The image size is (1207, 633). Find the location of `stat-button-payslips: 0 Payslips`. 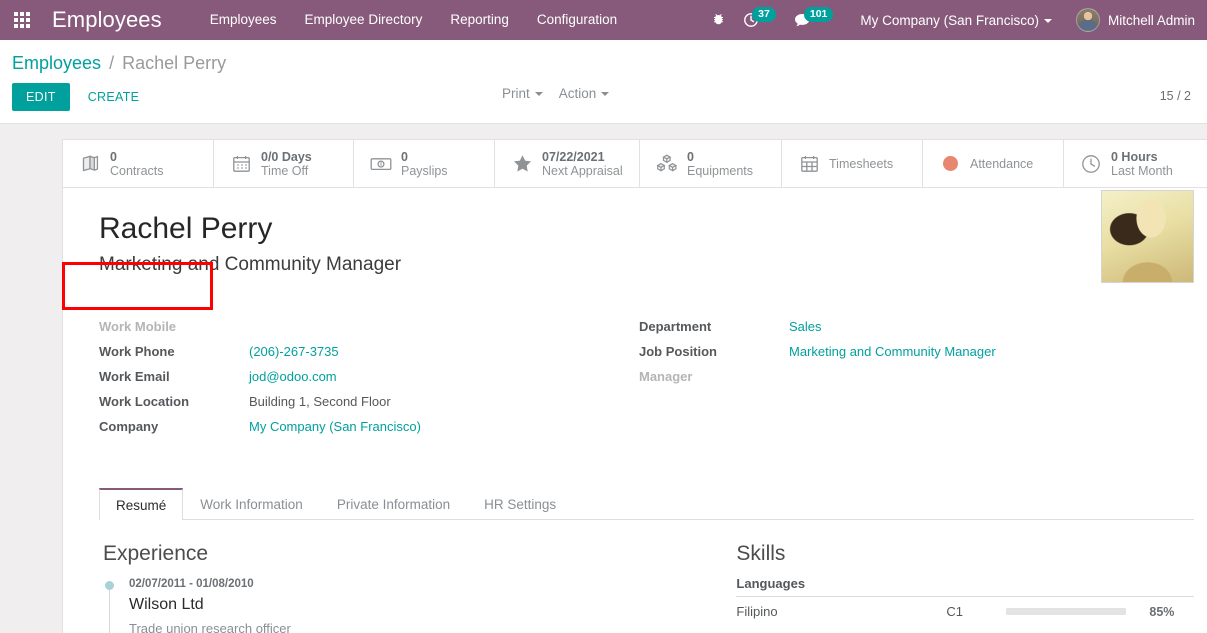

stat-button-payslips: 0 Payslips is located at coordinates (424, 163).